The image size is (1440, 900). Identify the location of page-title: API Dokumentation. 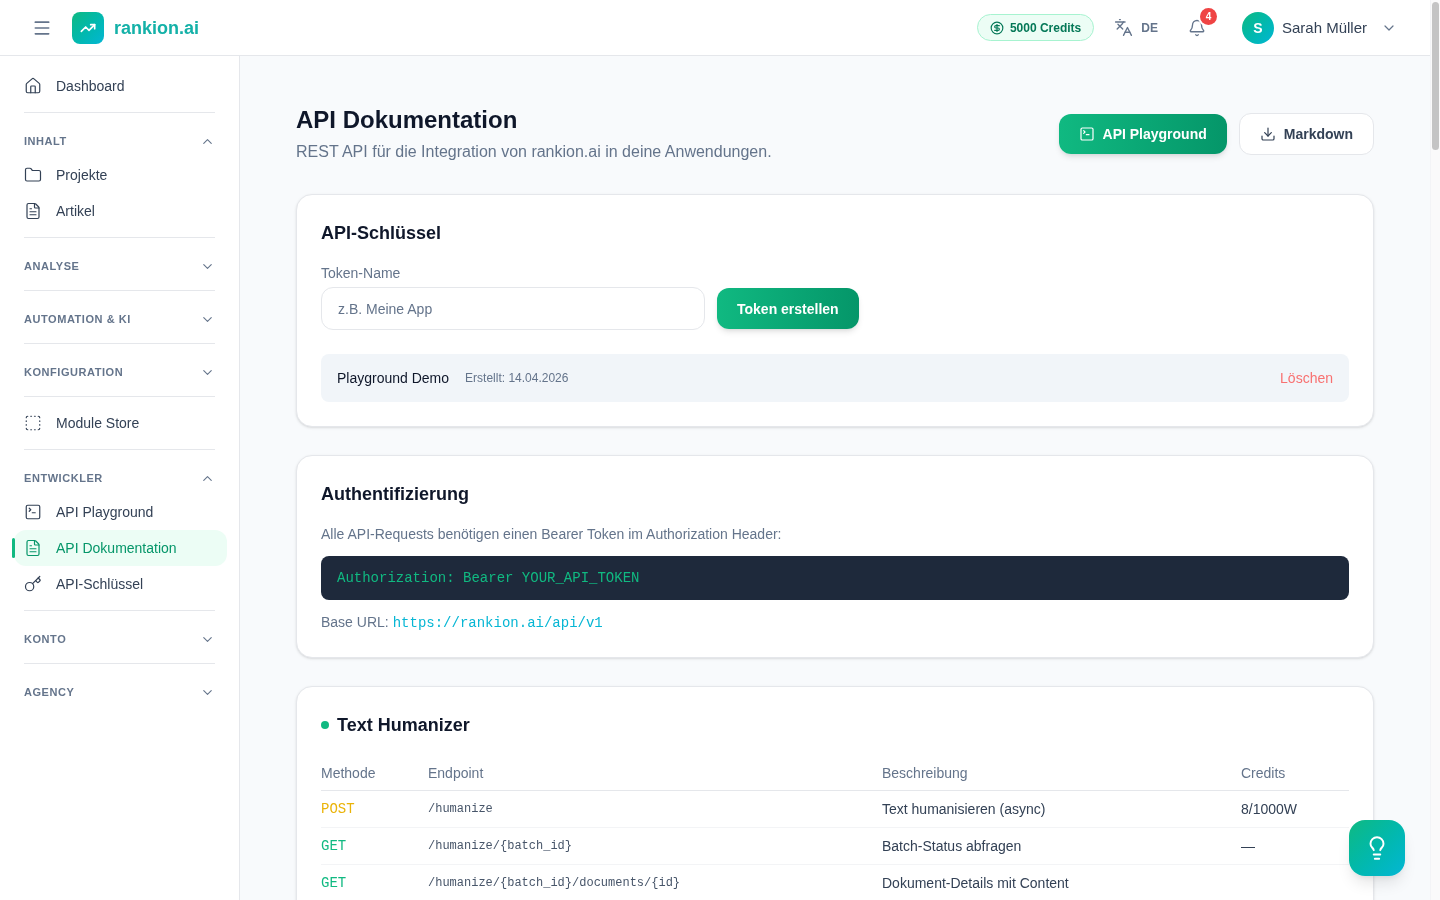
(407, 120).